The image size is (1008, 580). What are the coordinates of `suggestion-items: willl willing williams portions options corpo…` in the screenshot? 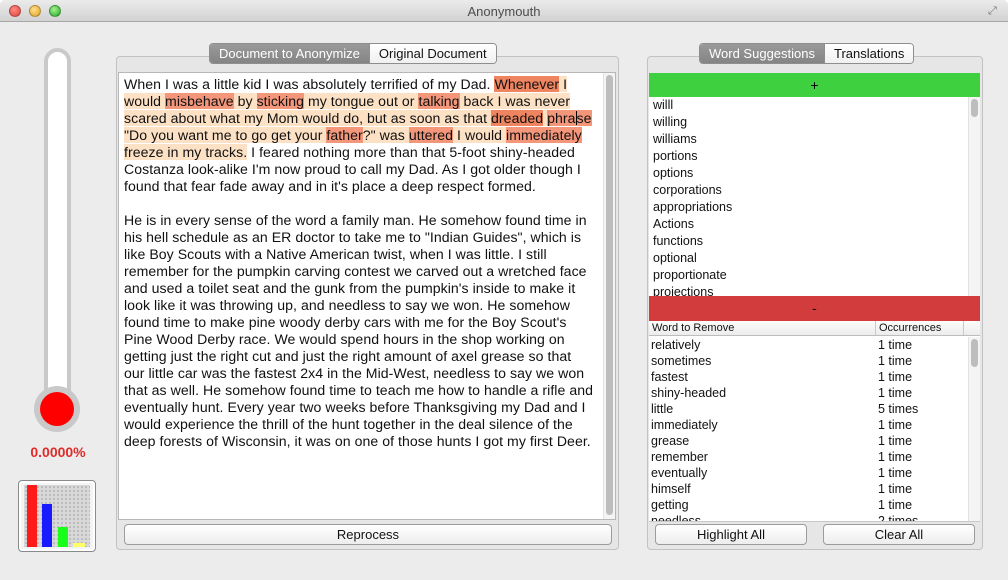 It's located at (814, 196).